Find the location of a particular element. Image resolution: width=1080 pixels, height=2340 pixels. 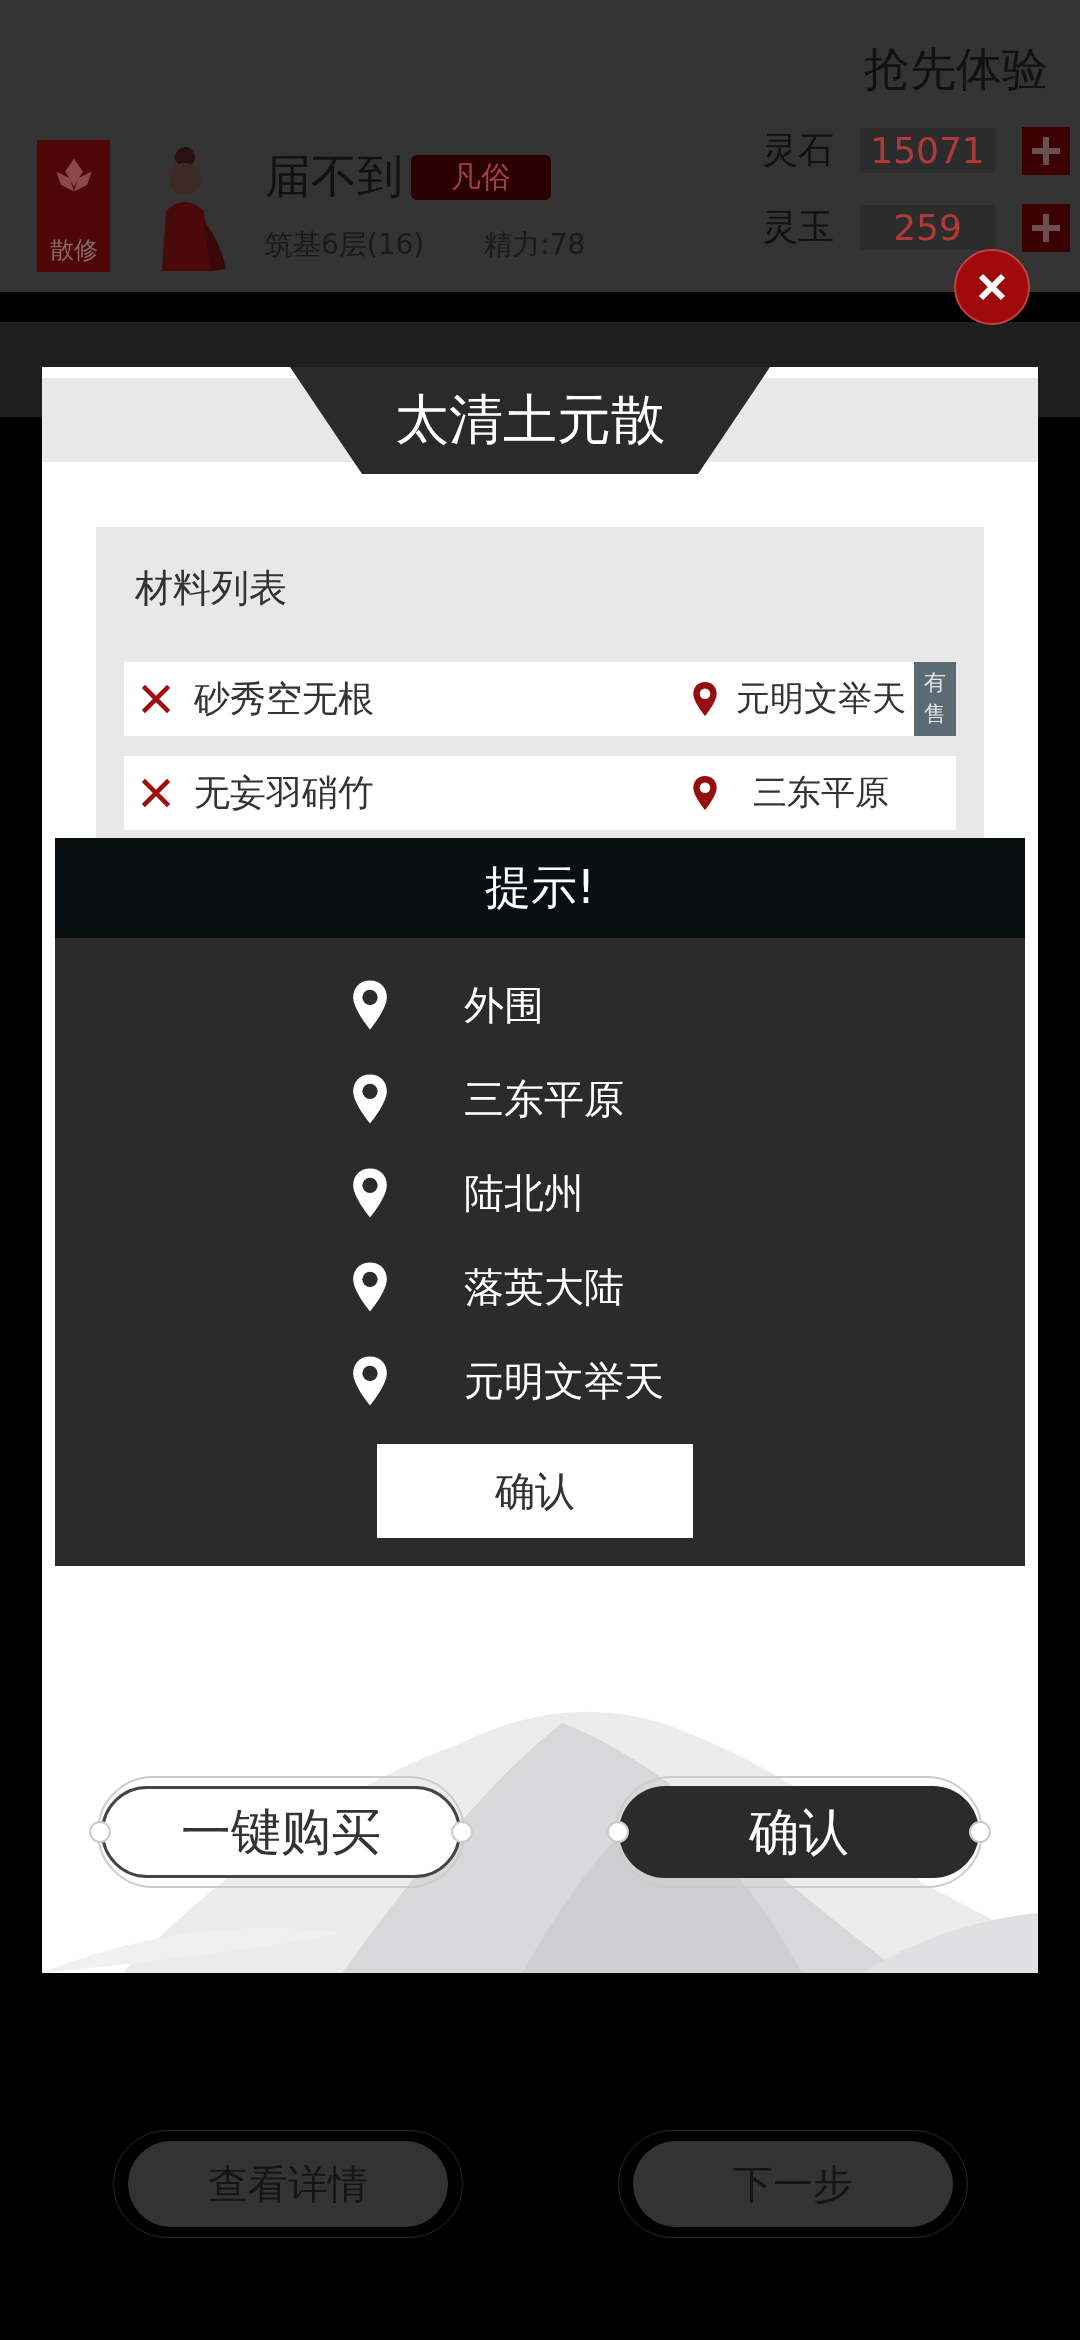

materials-heading: 材料列表 is located at coordinates (211, 588).